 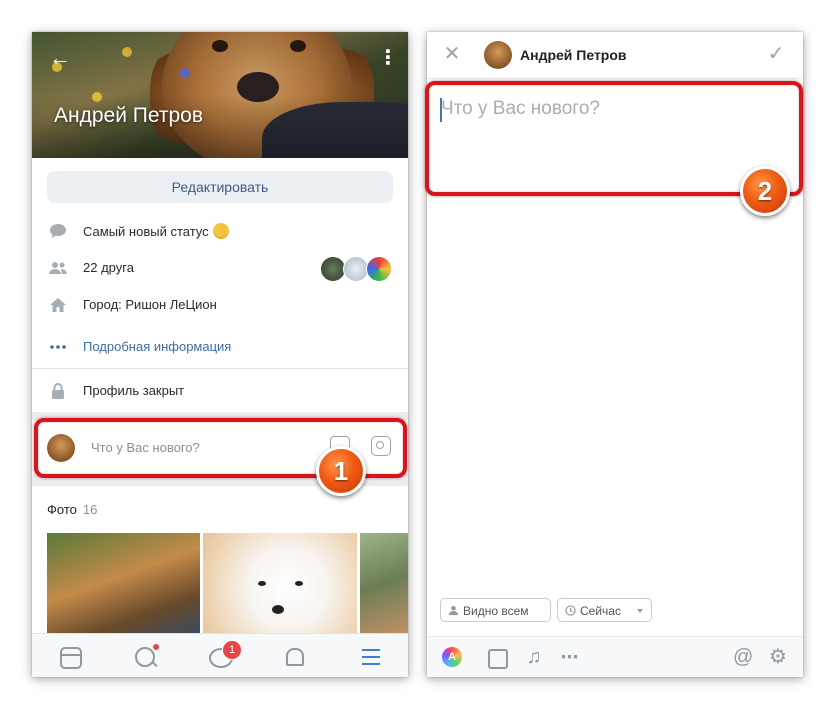 I want to click on bottom-tab-bar, so click(x=220, y=655).